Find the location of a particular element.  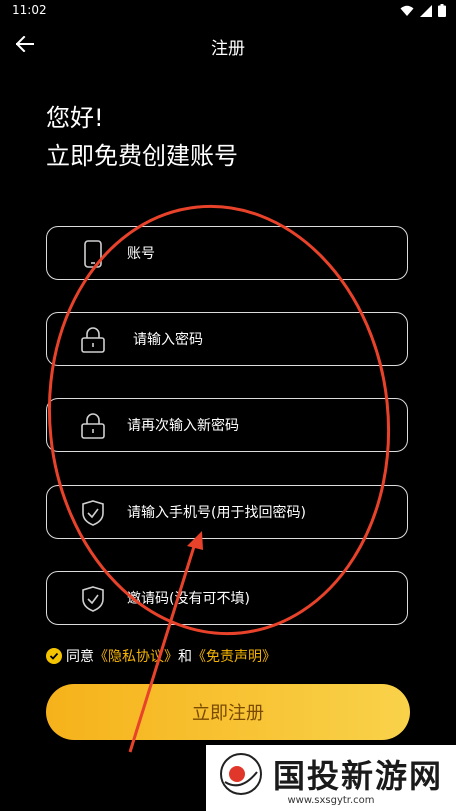

account-placeholder: 账号 is located at coordinates (141, 254).